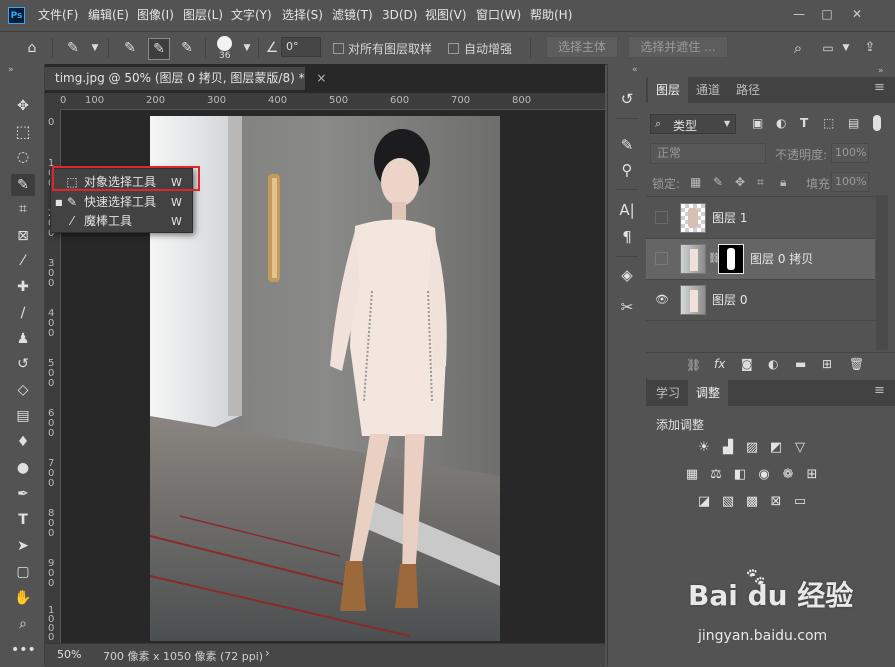  Describe the element at coordinates (877, 123) in the screenshot. I see `filter-toggle-switch` at that location.